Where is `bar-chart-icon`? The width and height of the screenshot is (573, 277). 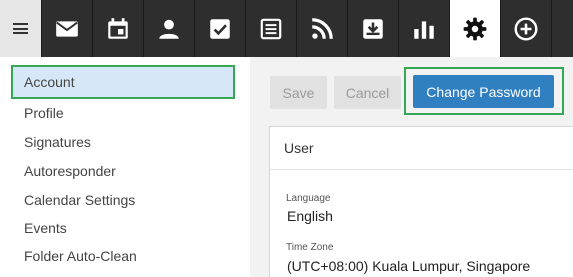 bar-chart-icon is located at coordinates (424, 29).